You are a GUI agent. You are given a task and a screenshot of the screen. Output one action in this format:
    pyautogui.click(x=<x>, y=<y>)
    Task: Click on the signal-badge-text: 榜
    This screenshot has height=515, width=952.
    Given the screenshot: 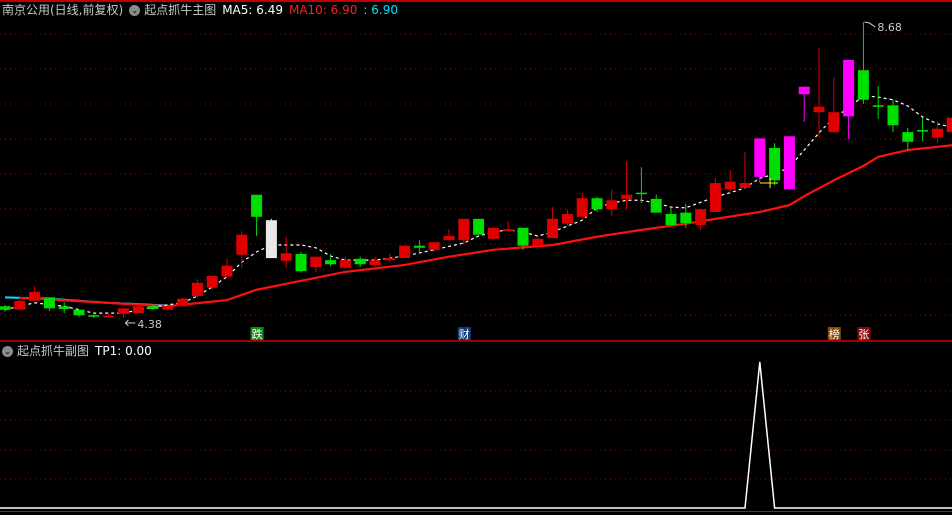 What is the action you would take?
    pyautogui.click(x=834, y=334)
    